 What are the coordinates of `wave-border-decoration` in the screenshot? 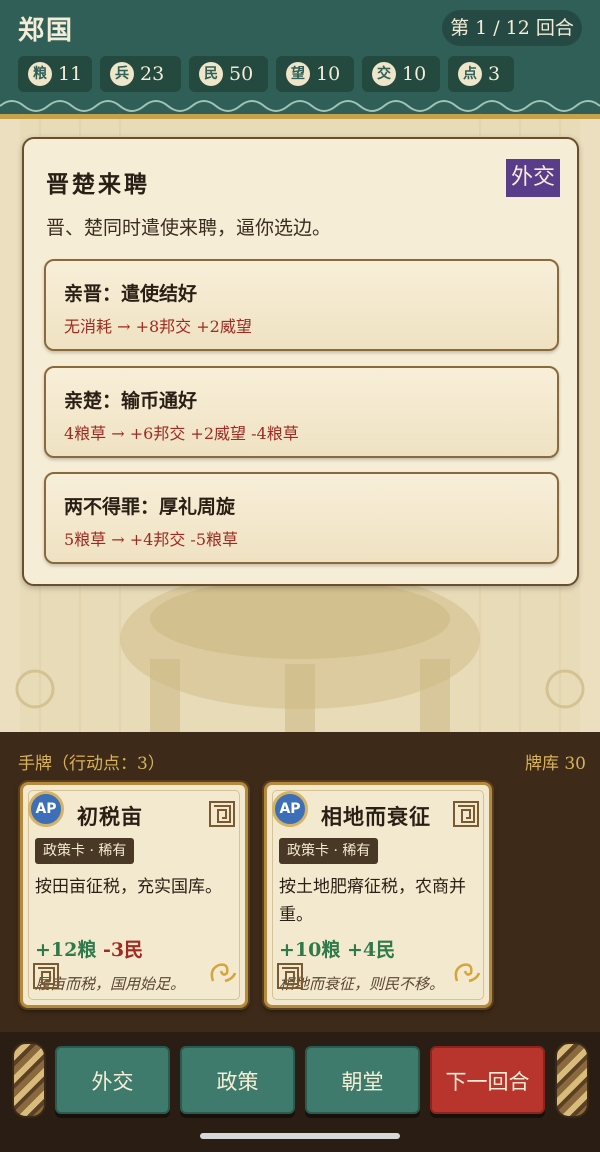 It's located at (300, 103).